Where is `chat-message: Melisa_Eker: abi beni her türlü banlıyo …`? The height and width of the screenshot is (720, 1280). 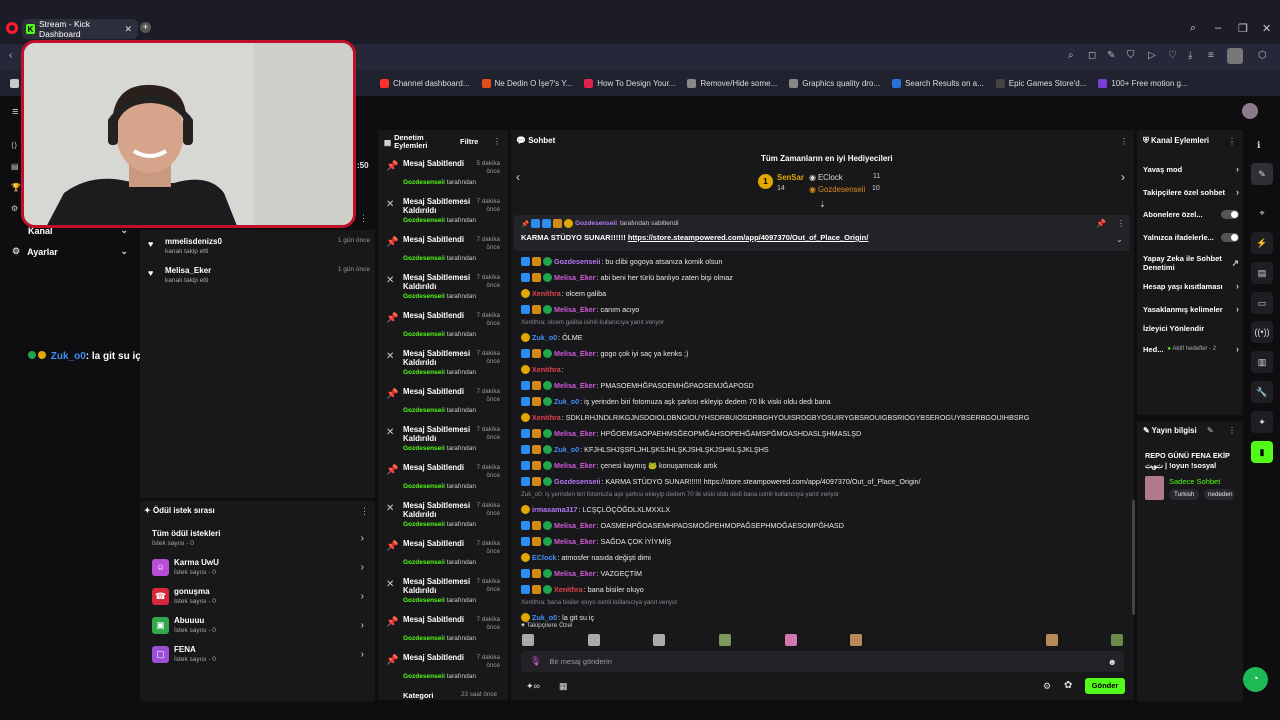 chat-message: Melisa_Eker: abi beni her türlü banlıyo … is located at coordinates (627, 277).